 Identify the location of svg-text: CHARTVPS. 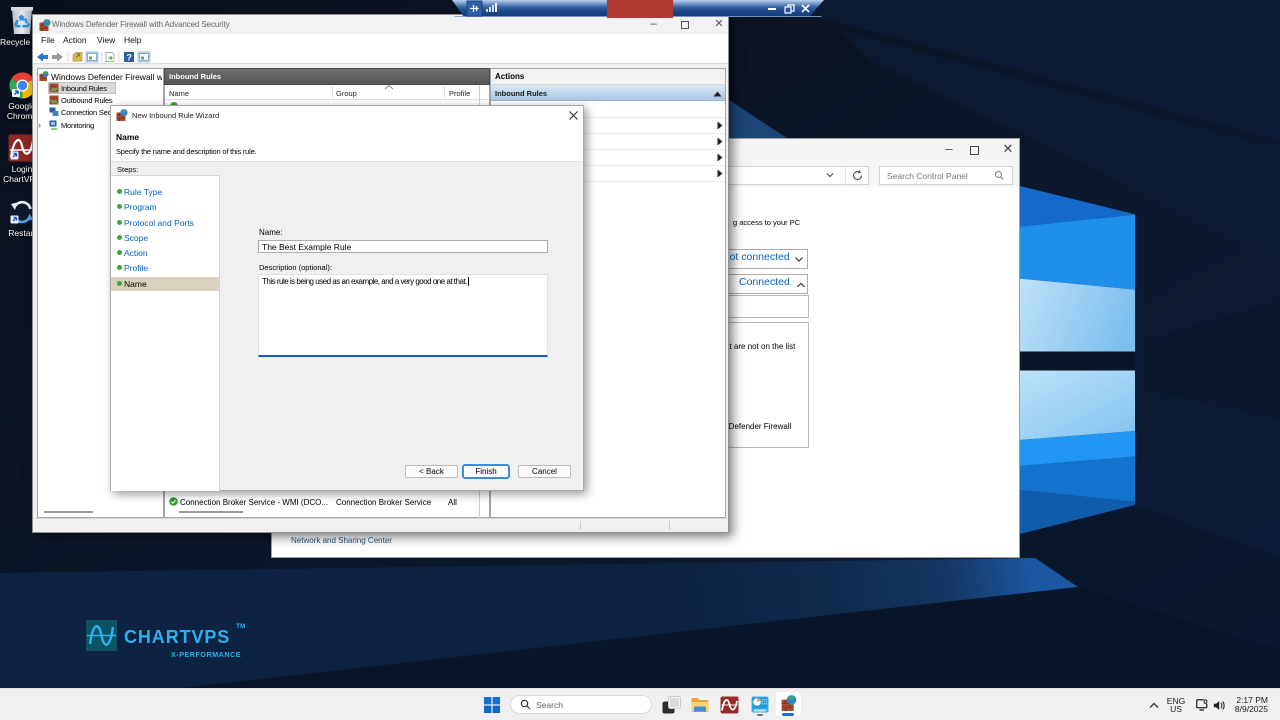
(177, 637).